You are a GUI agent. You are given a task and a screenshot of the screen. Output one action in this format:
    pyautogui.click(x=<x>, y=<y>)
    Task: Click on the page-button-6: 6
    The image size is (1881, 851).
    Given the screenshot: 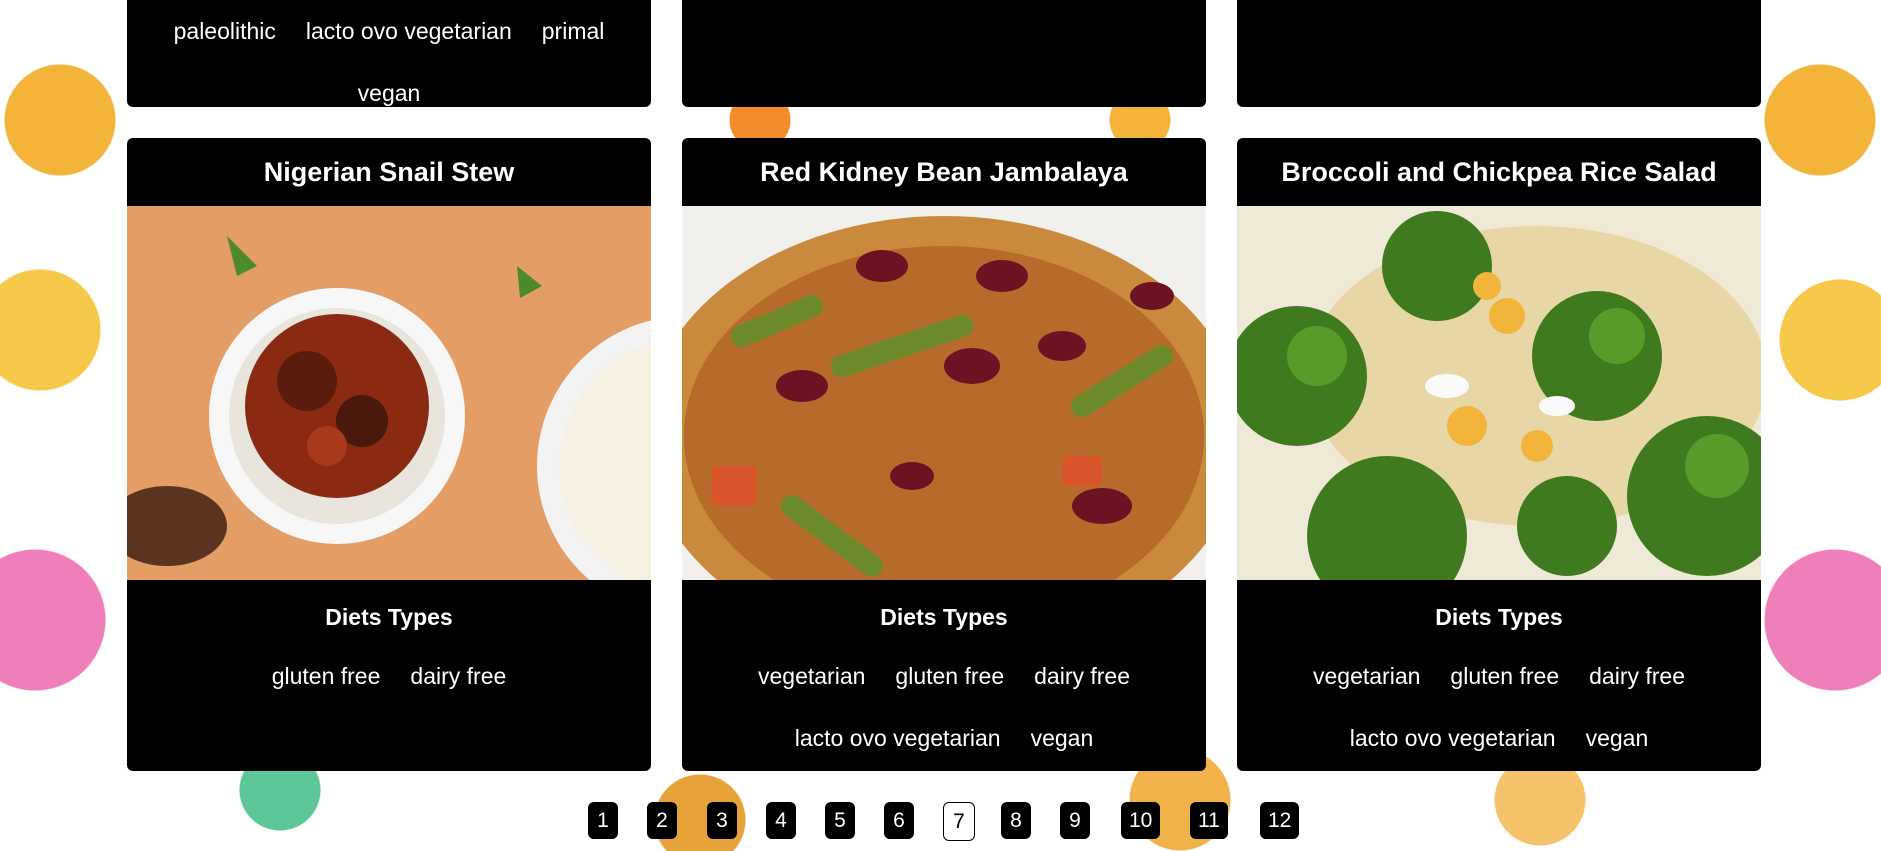 What is the action you would take?
    pyautogui.click(x=899, y=820)
    